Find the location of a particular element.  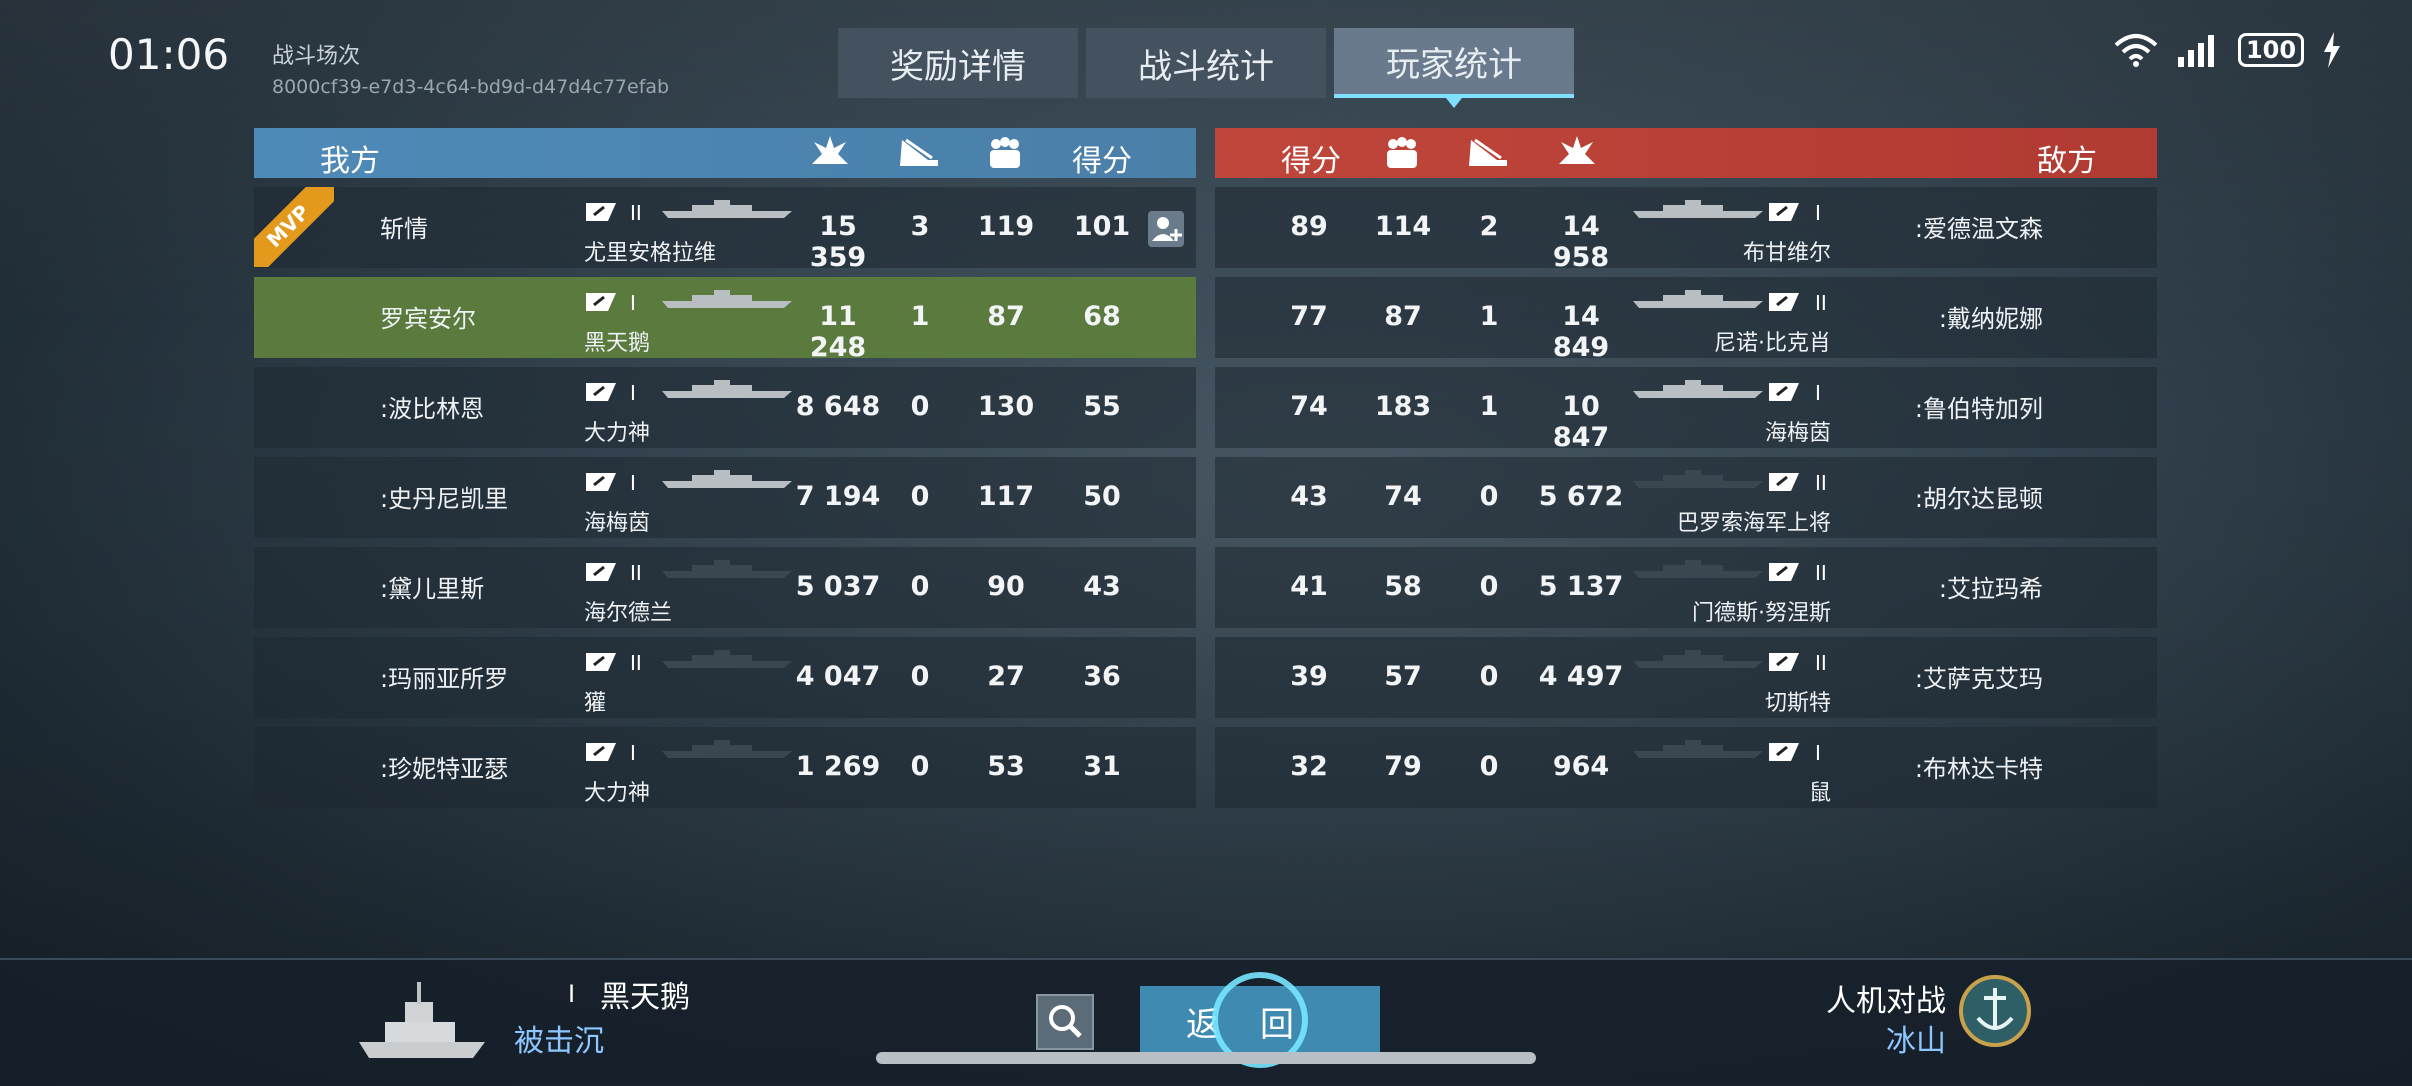

ship-portrait is located at coordinates (422, 1020).